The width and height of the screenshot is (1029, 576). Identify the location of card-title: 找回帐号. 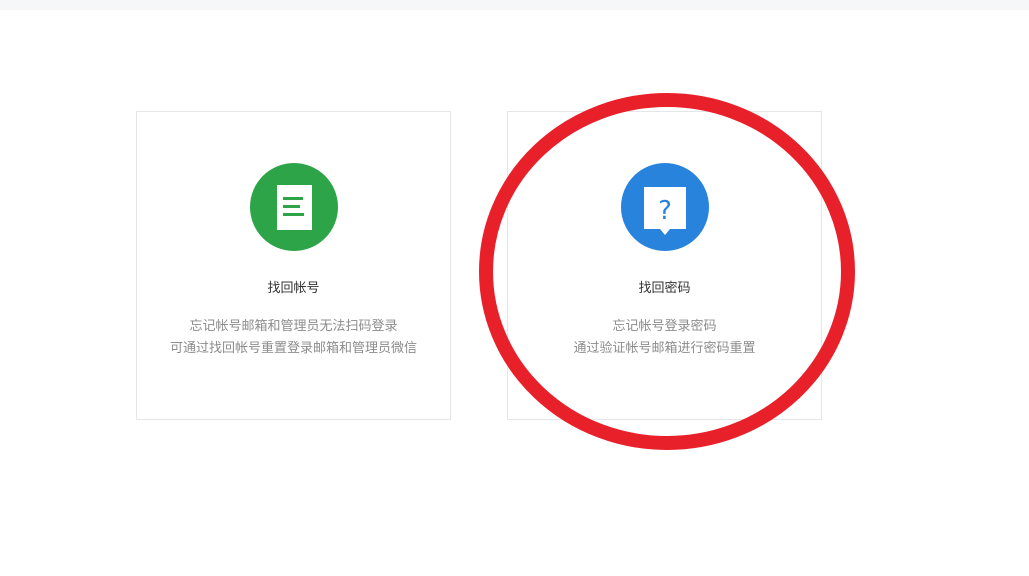
(293, 288).